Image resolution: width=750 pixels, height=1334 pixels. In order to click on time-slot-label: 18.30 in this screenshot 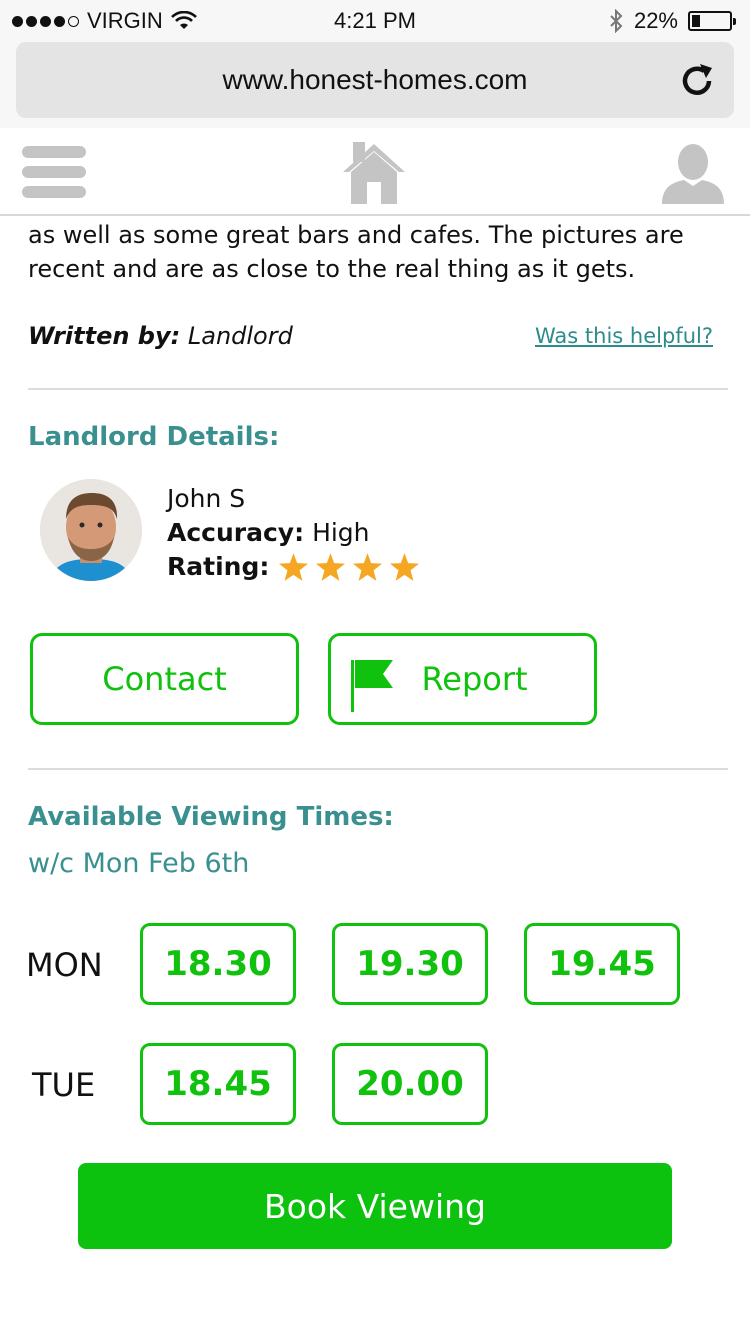, I will do `click(218, 964)`.